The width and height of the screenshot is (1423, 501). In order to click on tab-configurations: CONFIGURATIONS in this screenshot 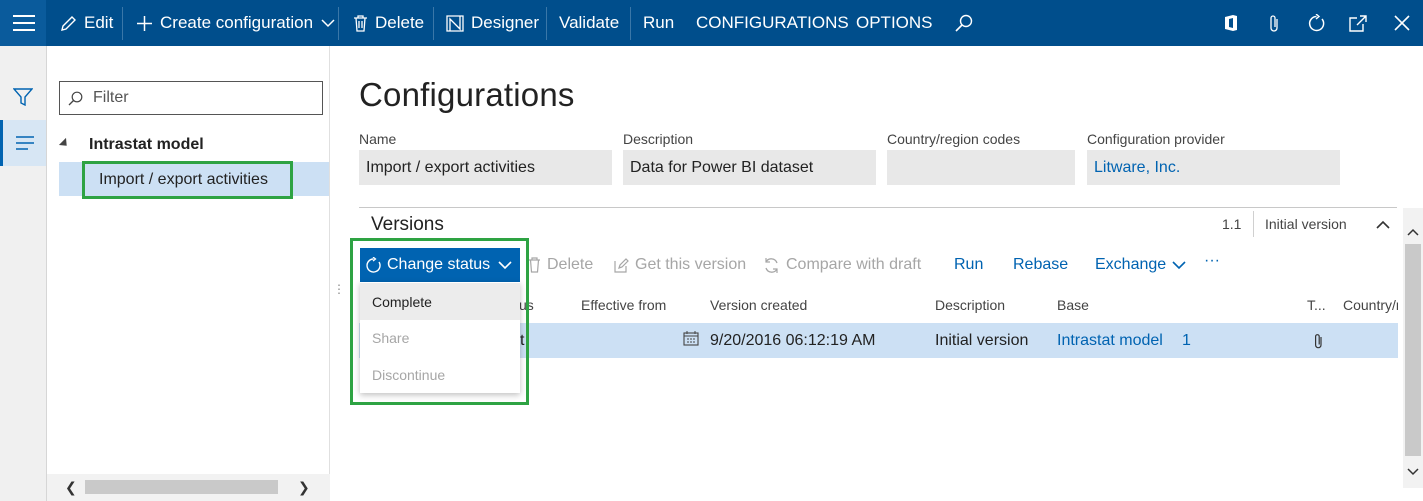, I will do `click(772, 23)`.